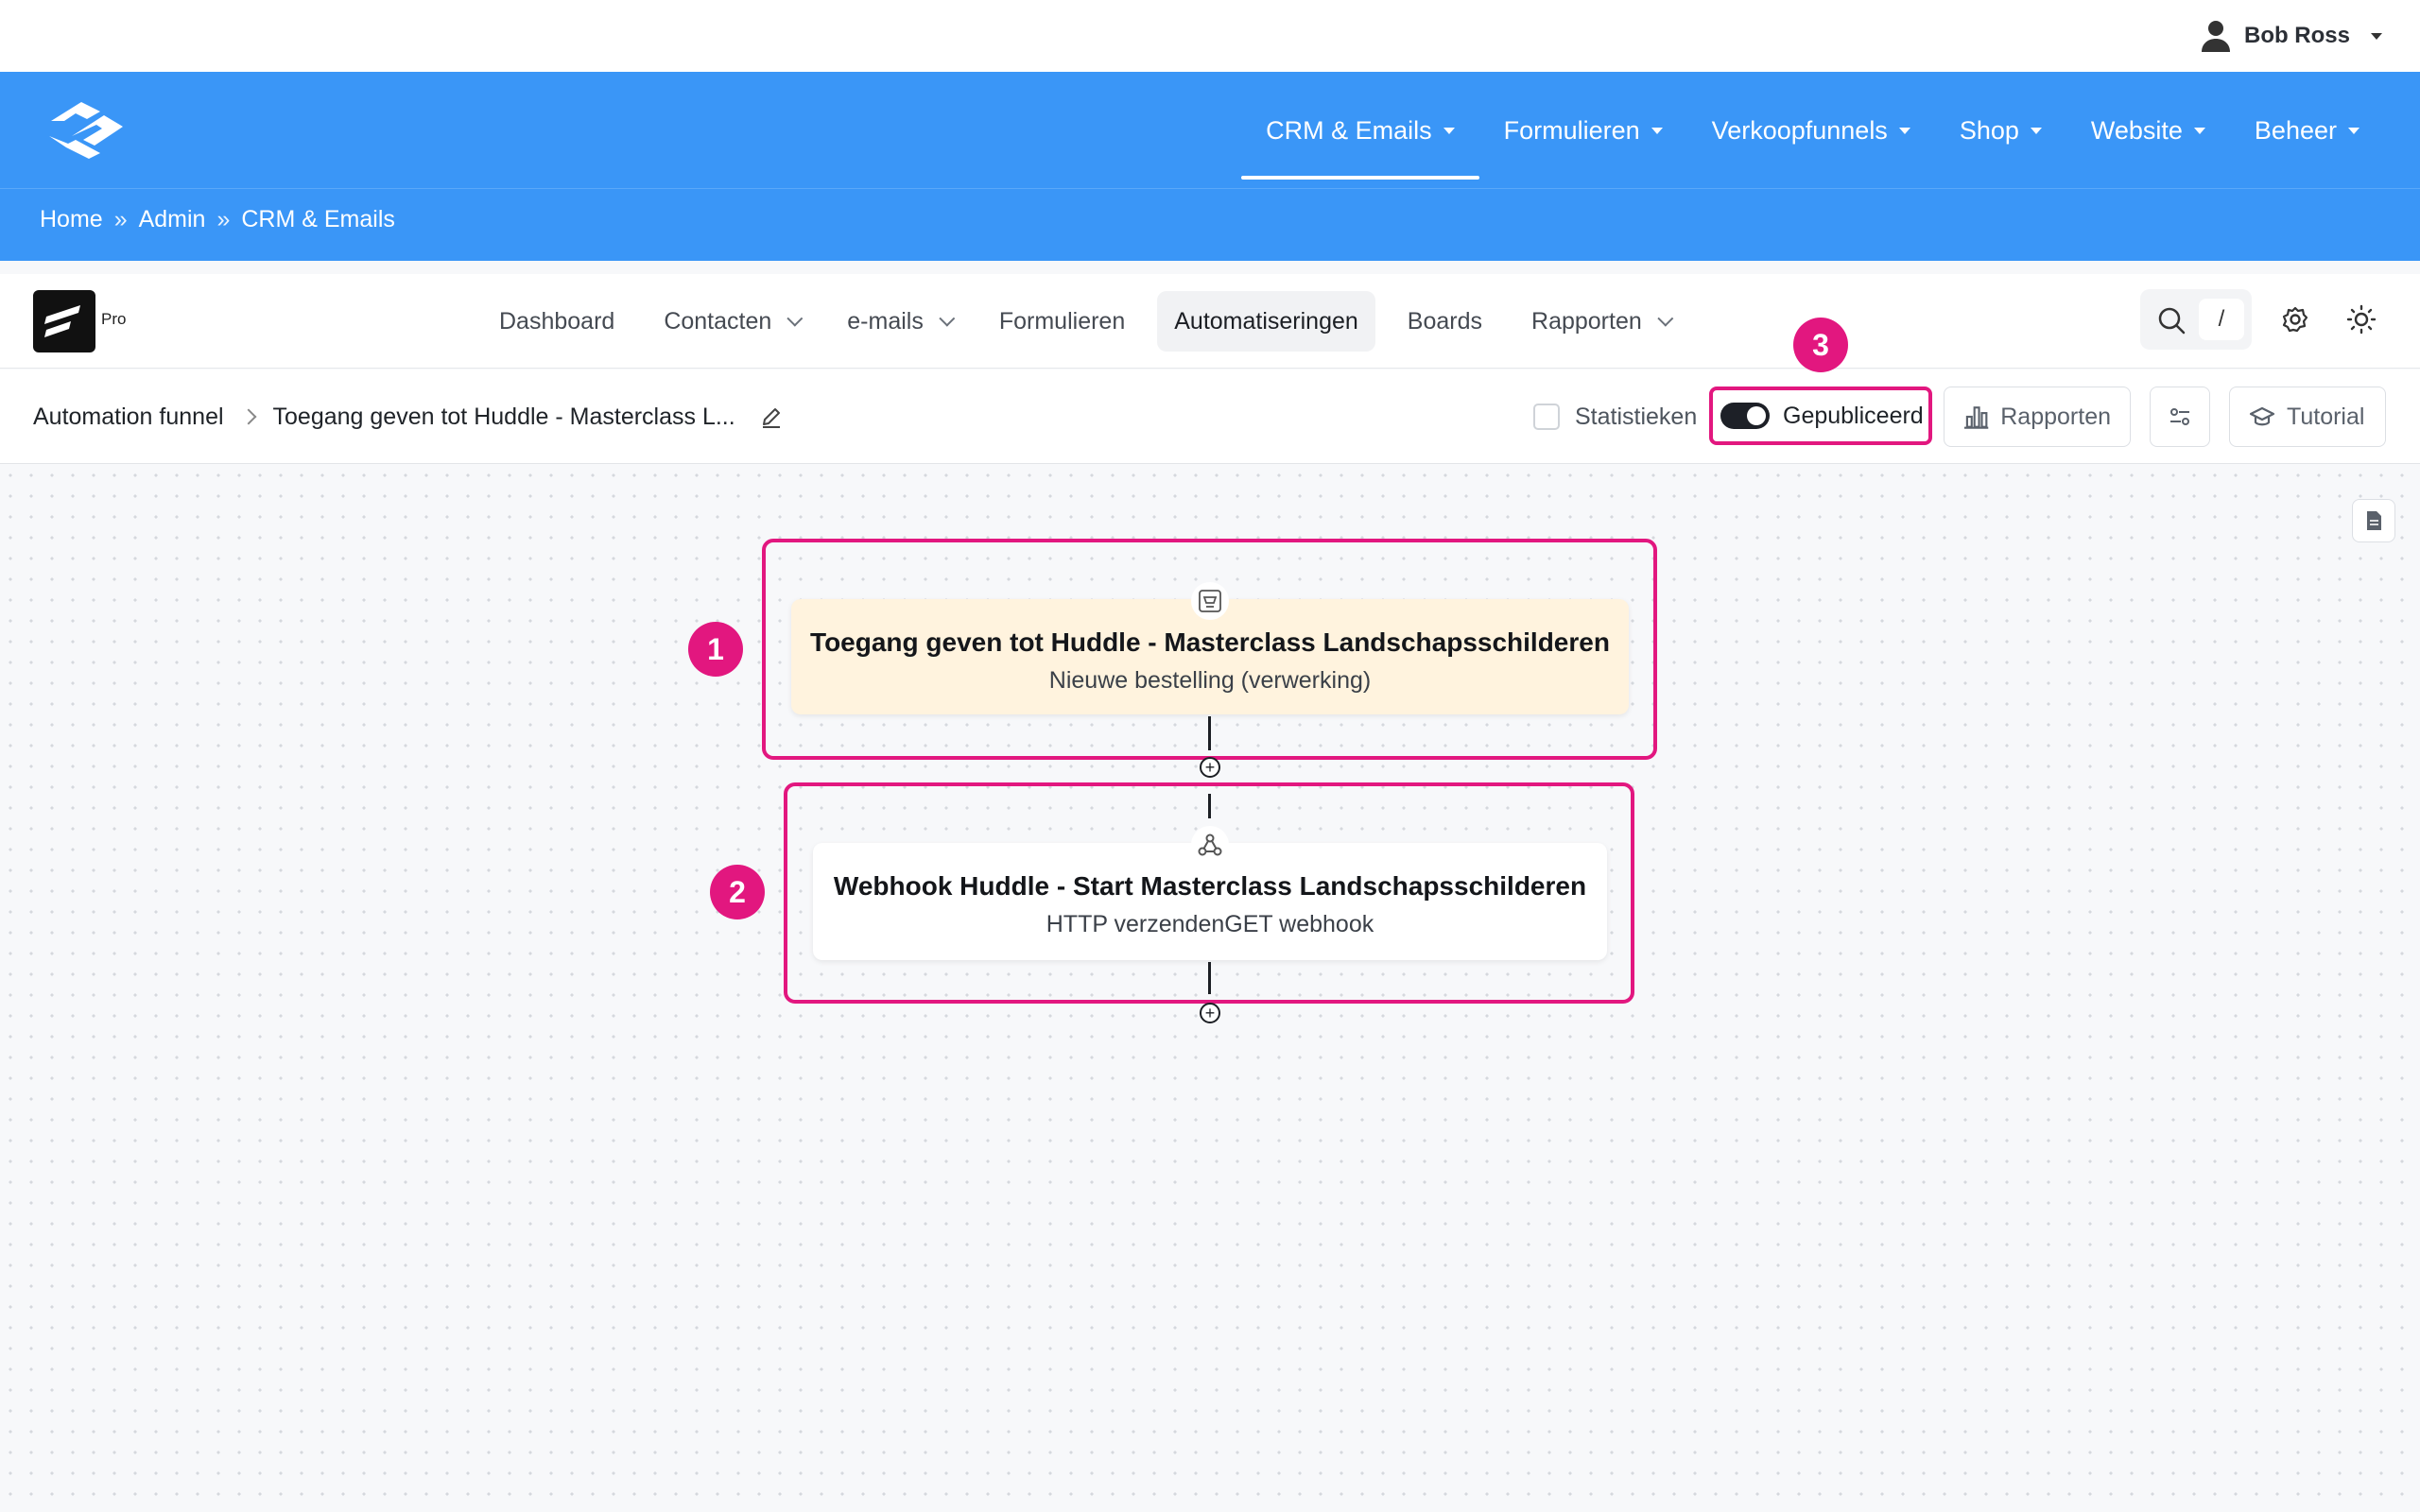  Describe the element at coordinates (2307, 130) in the screenshot. I see `main-menu-beheer: Beheer` at that location.